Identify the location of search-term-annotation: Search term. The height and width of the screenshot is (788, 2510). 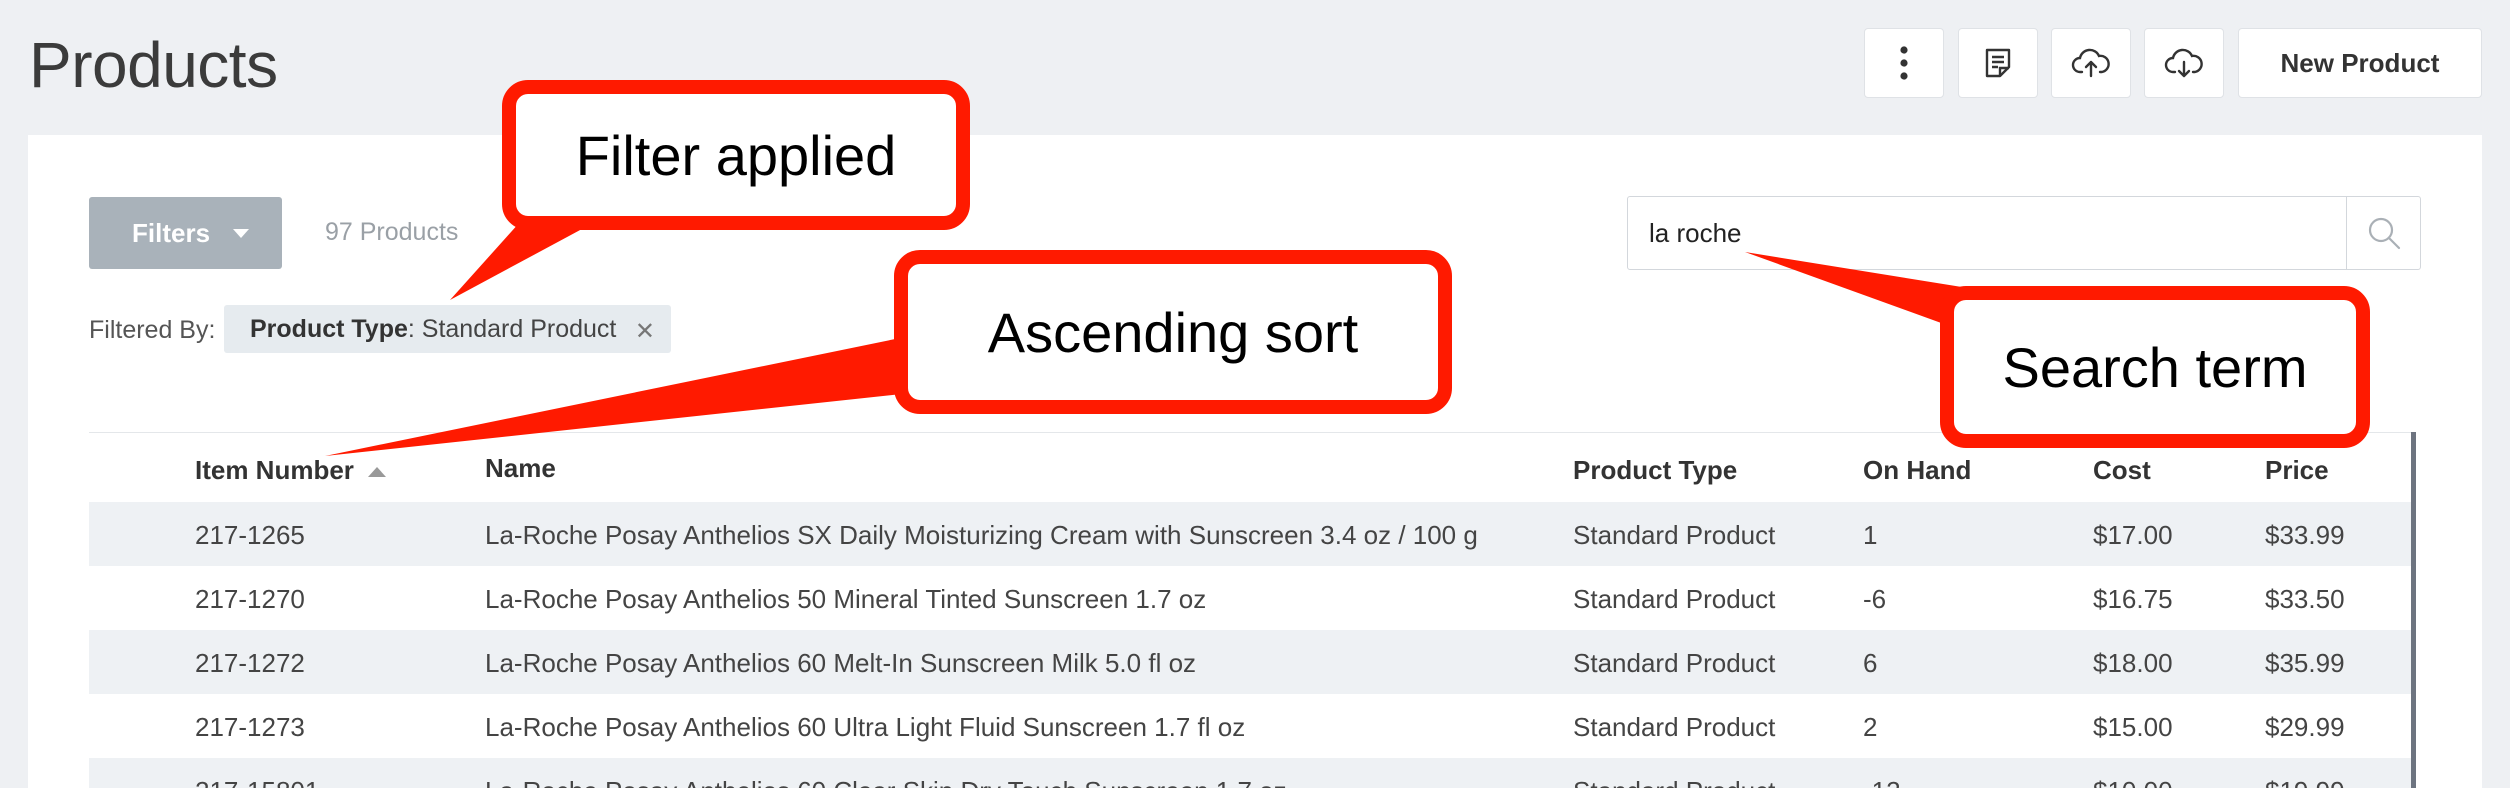
(2155, 367).